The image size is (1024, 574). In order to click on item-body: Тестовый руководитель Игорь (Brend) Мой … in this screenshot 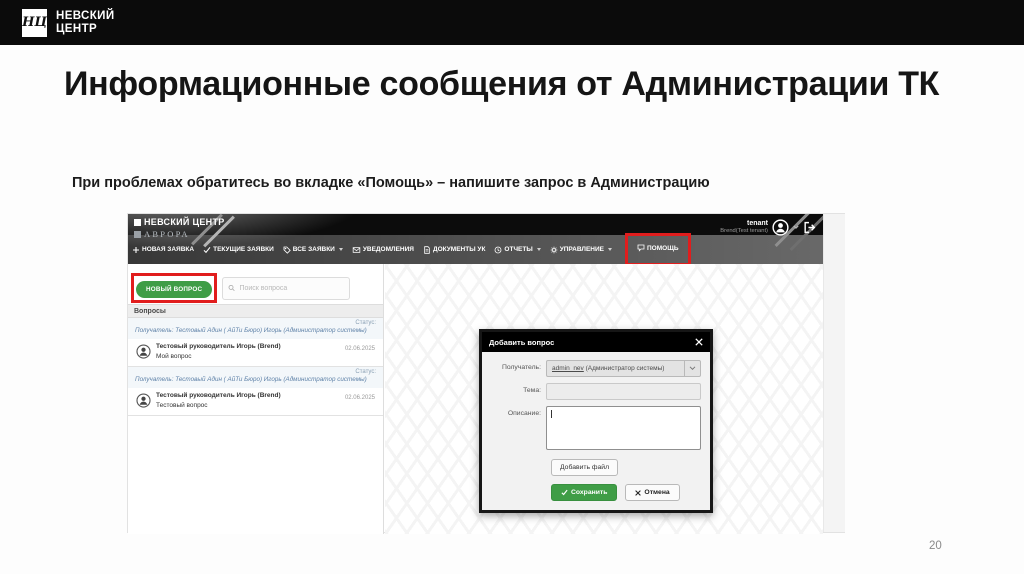, I will do `click(255, 352)`.